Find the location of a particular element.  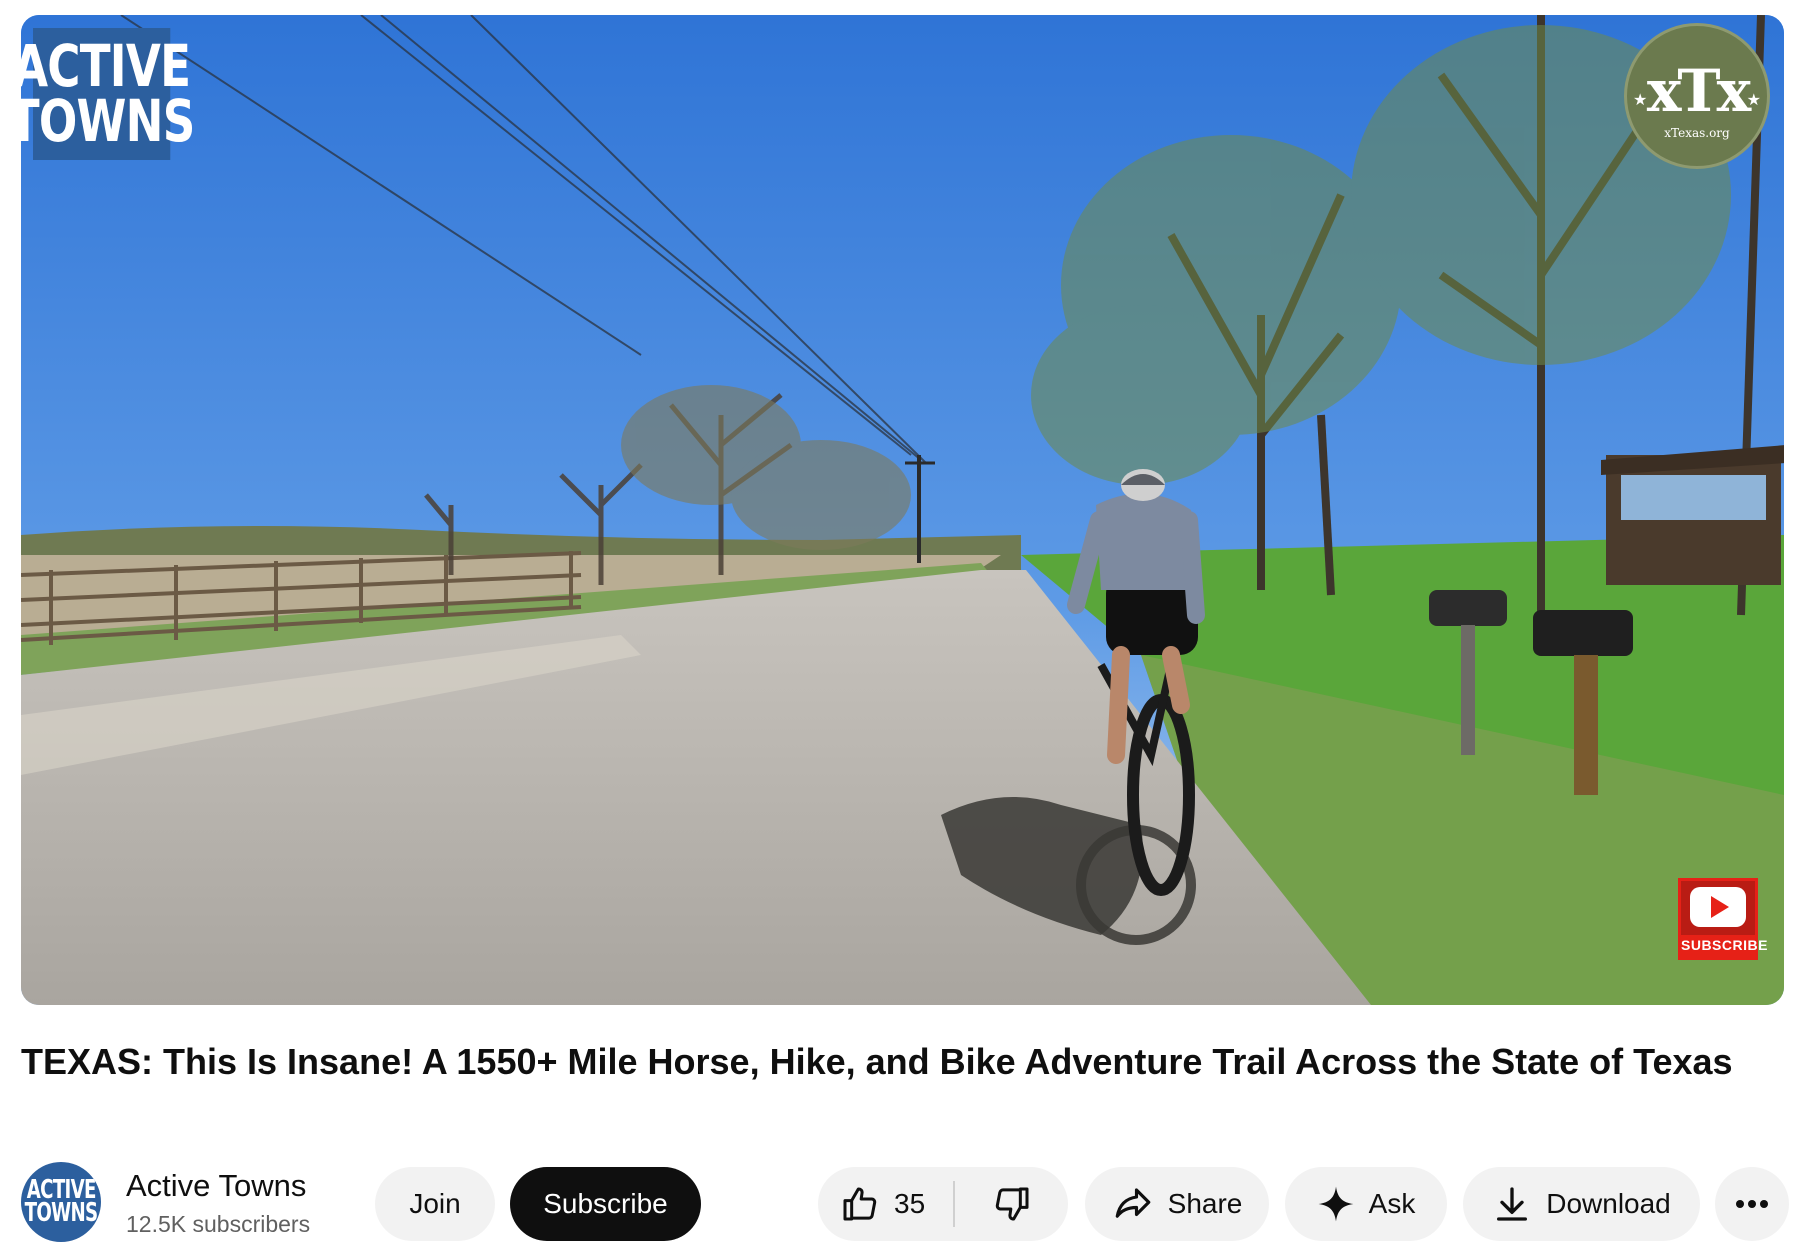

thumbs-down-icon is located at coordinates (1012, 1204).